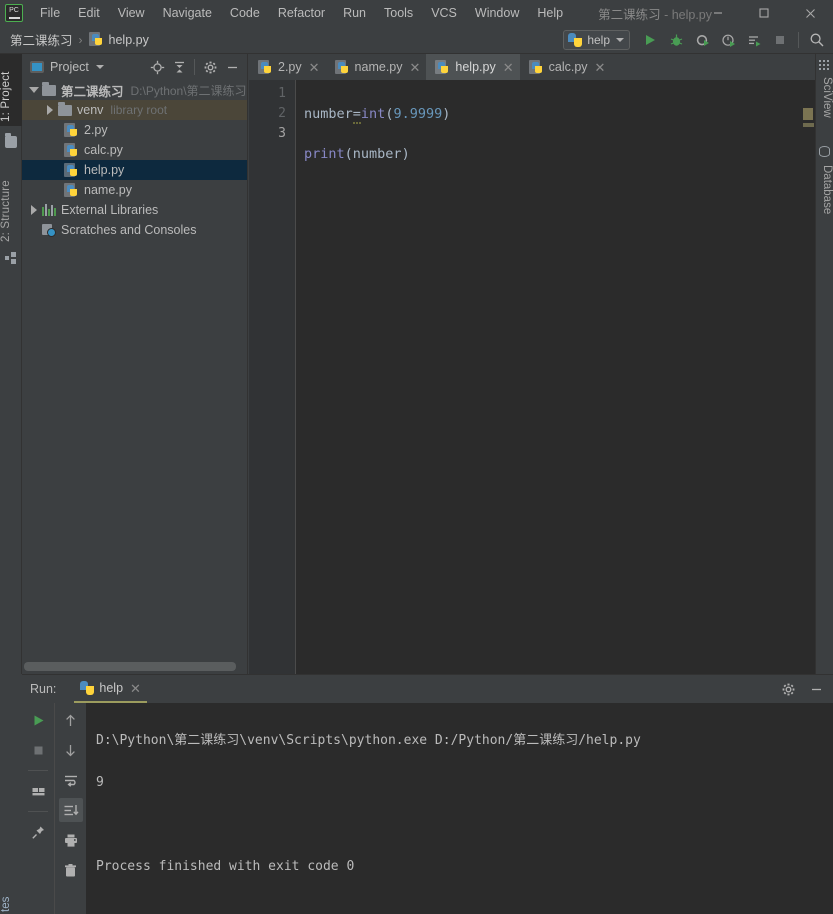 The height and width of the screenshot is (914, 833). Describe the element at coordinates (287, 67) in the screenshot. I see `tab-2py: 2.py ✕` at that location.